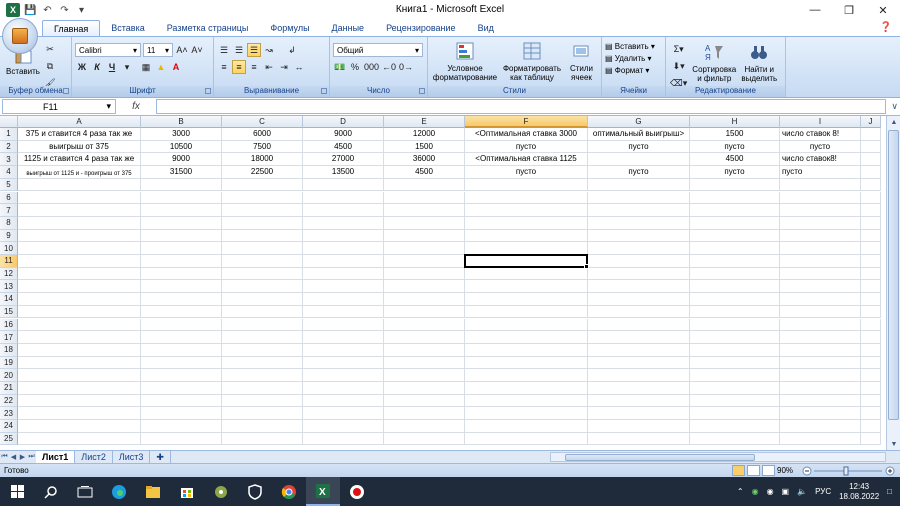  Describe the element at coordinates (323, 491) in the screenshot. I see `excel-taskbar-icon: X` at that location.